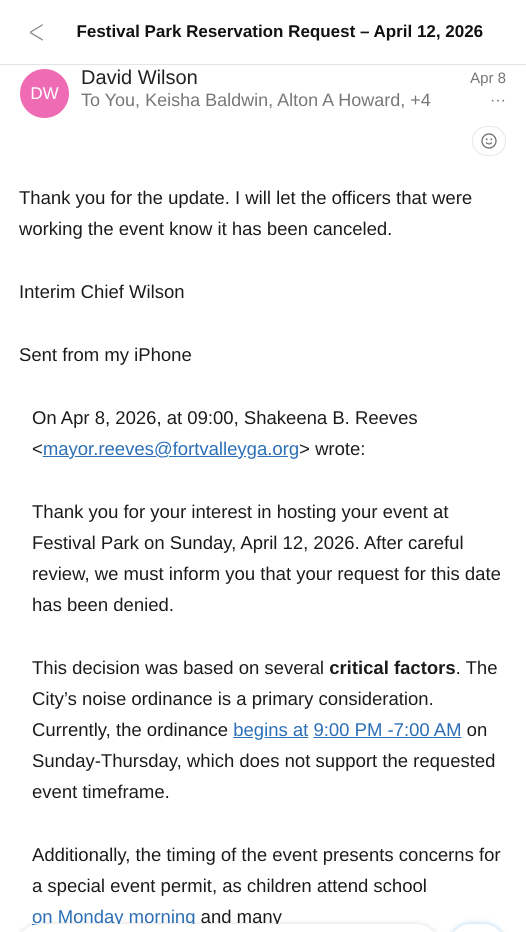  Describe the element at coordinates (44, 93) in the screenshot. I see `avatar: DW` at that location.